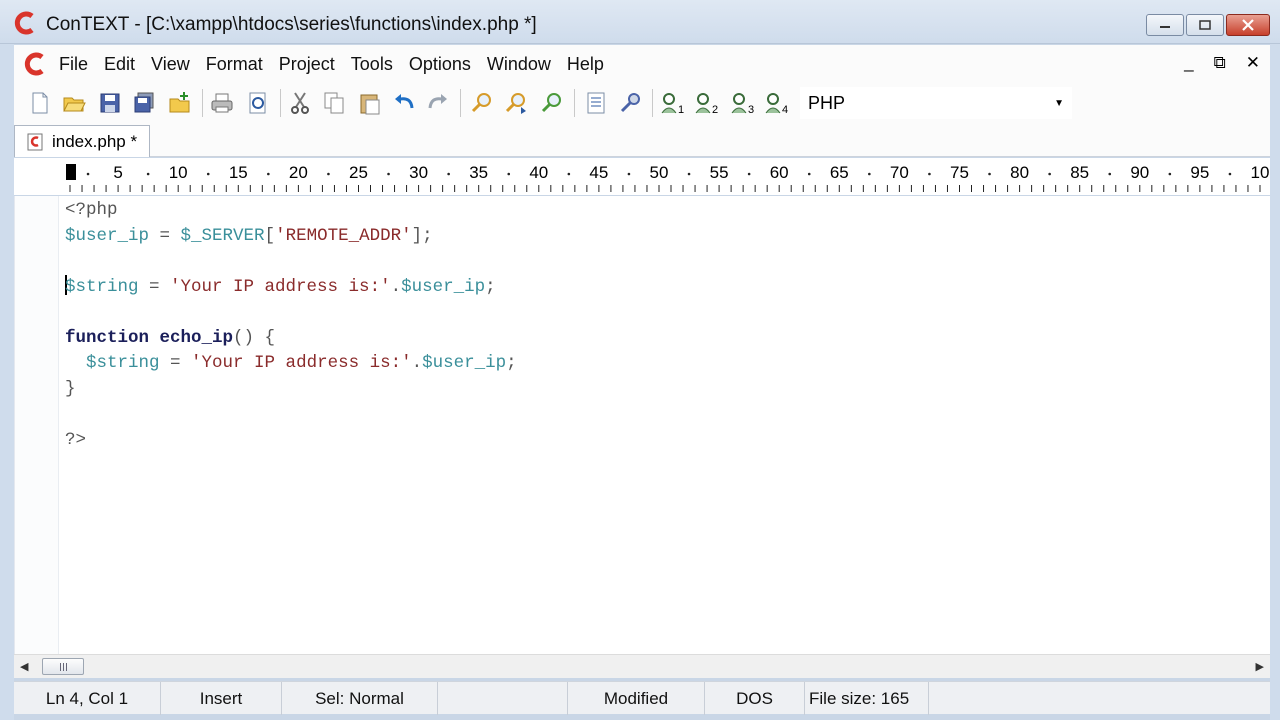 The height and width of the screenshot is (720, 1280). I want to click on user-tool-4-icon: 4, so click(778, 103).